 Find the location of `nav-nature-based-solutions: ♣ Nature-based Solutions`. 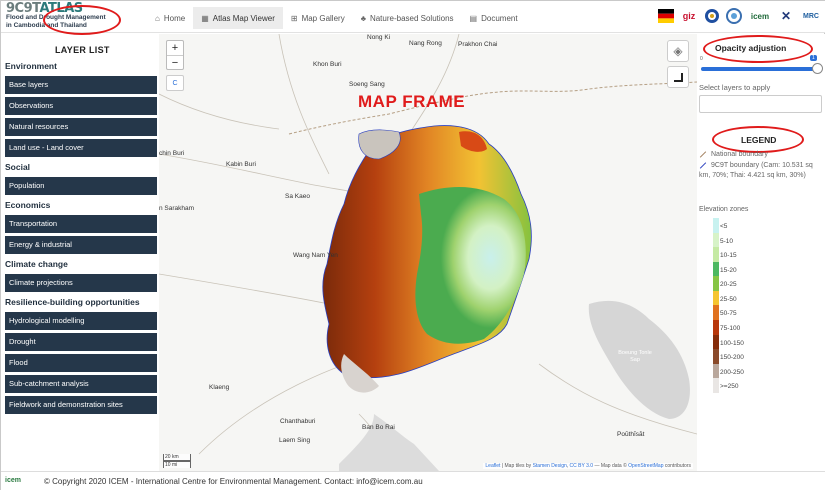

nav-nature-based-solutions: ♣ Nature-based Solutions is located at coordinates (407, 18).